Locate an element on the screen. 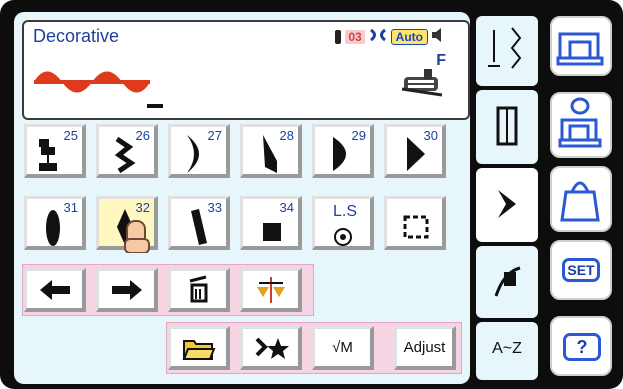 The image size is (623, 389). mirror-icon is located at coordinates (270, 289).